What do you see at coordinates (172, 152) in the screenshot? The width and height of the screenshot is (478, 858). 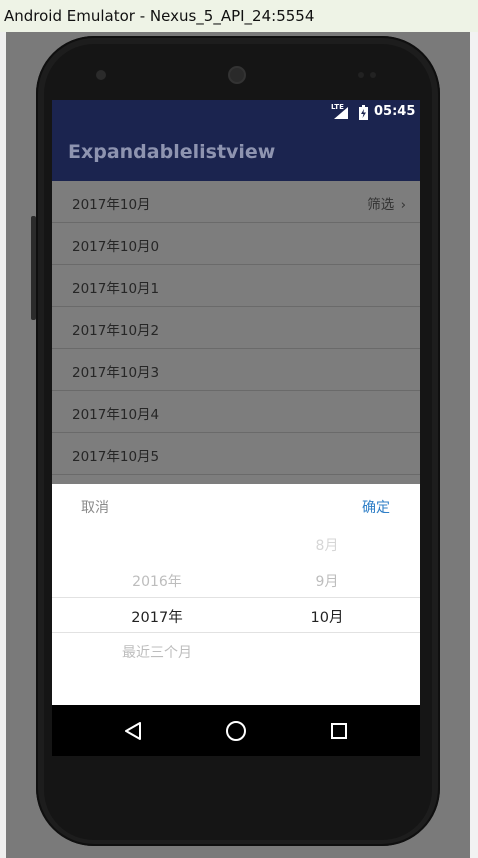 I see `app-title: Expandablelistview` at bounding box center [172, 152].